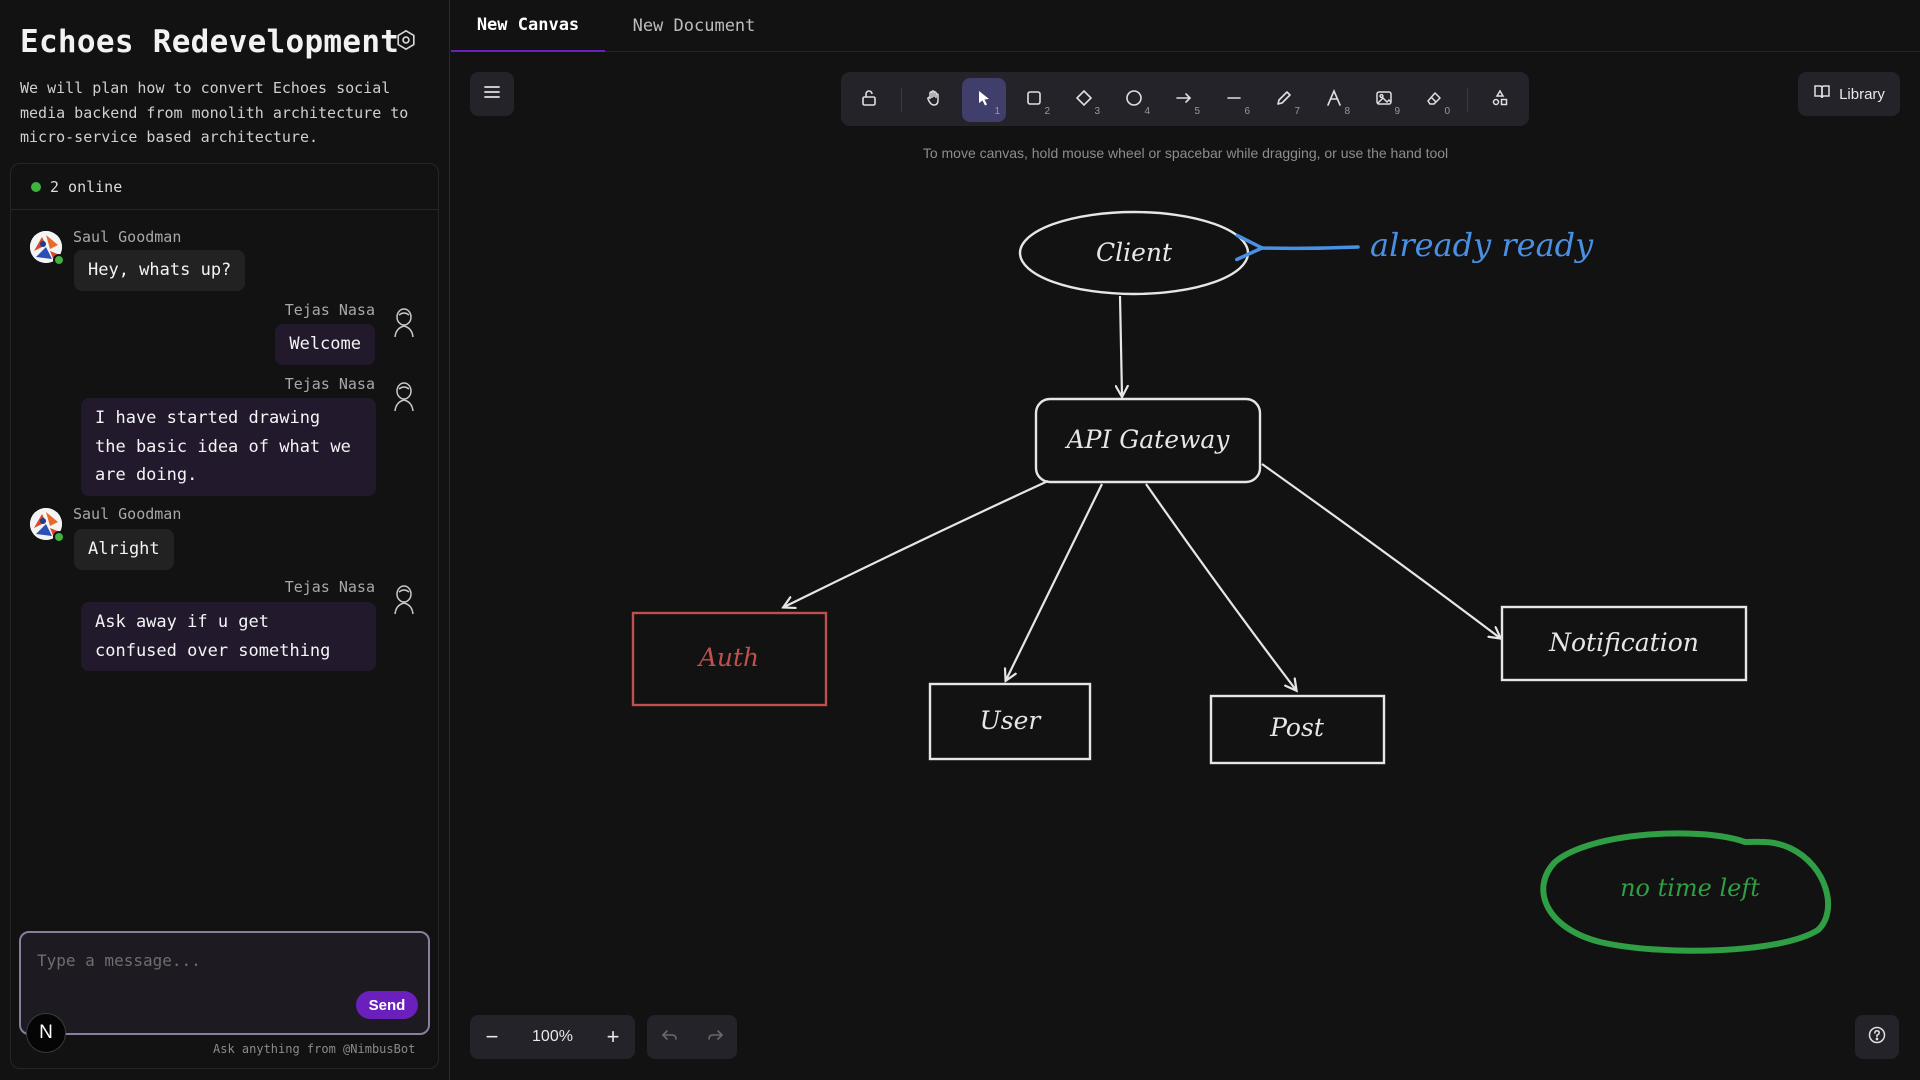 The height and width of the screenshot is (1080, 1920). I want to click on gateway-label: API Gateway, so click(1148, 439).